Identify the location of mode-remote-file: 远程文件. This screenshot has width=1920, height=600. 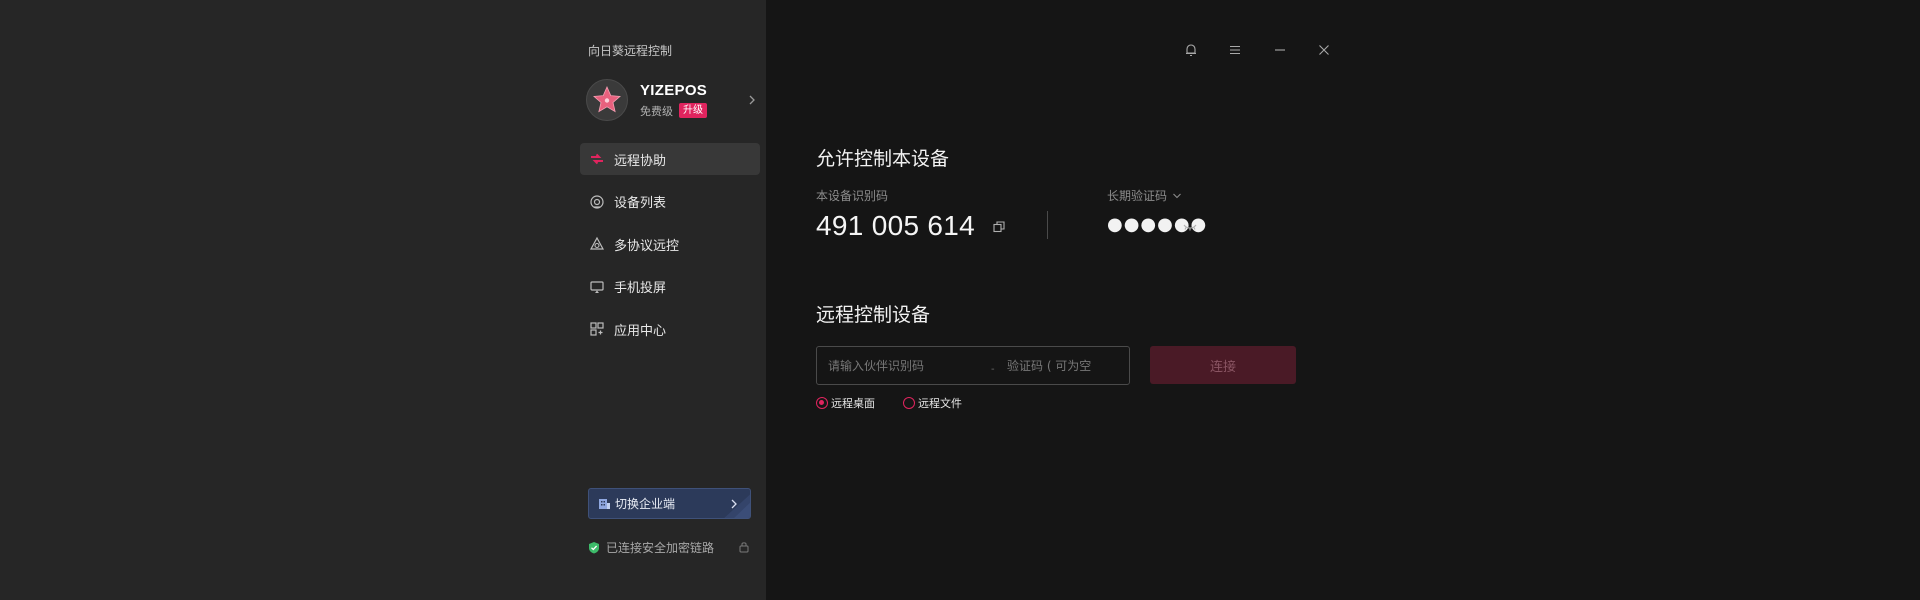
(932, 403).